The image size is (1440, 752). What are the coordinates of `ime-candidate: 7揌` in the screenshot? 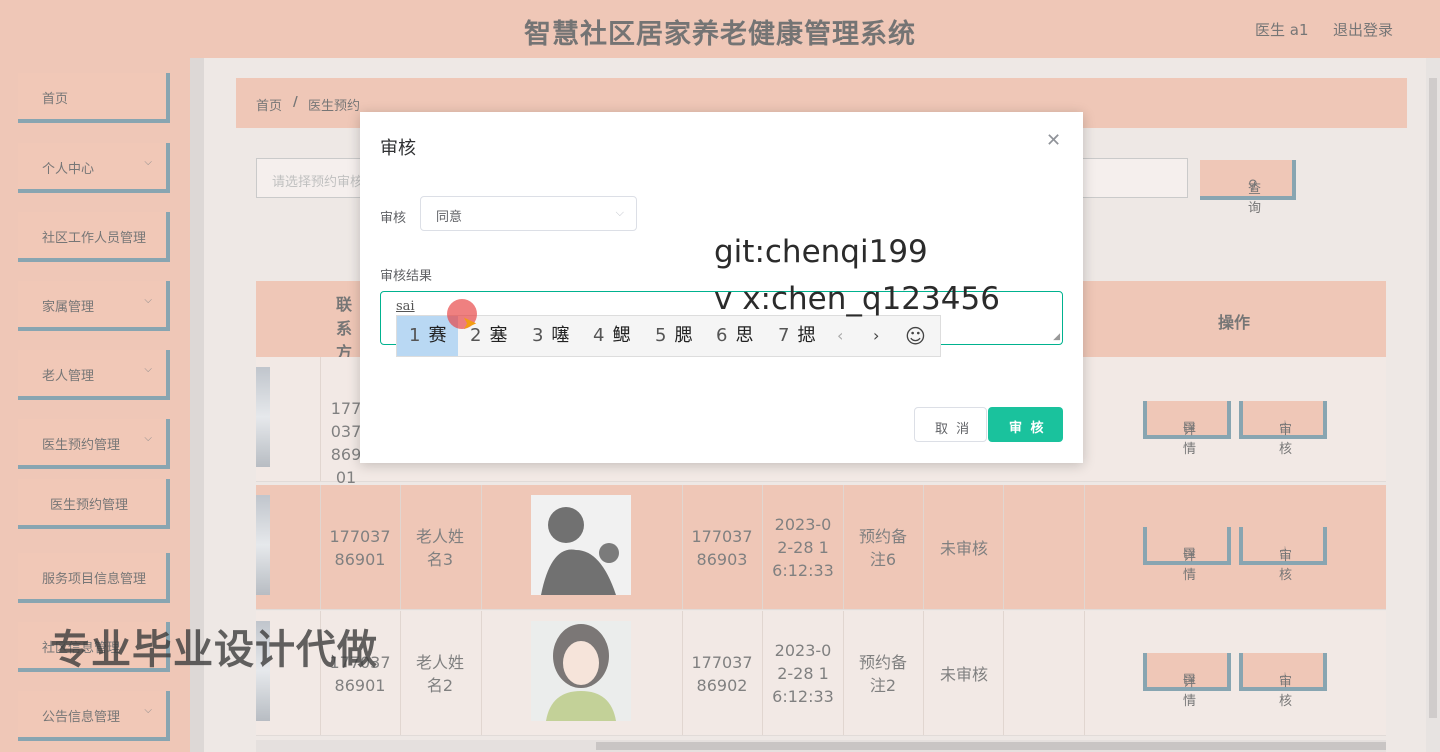 It's located at (796, 336).